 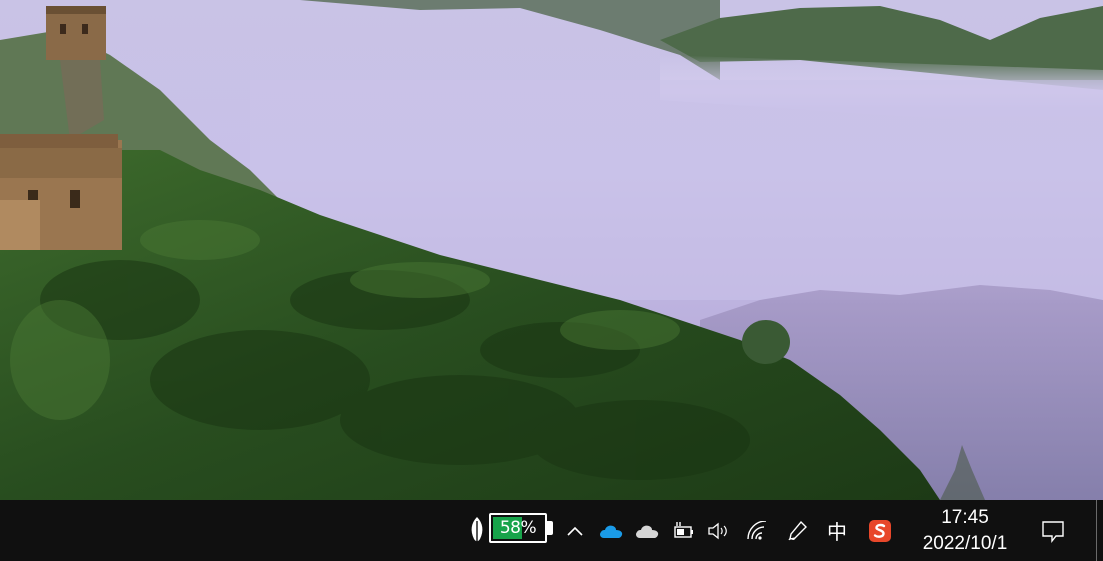 What do you see at coordinates (61, 192) in the screenshot?
I see `watchtower-lower` at bounding box center [61, 192].